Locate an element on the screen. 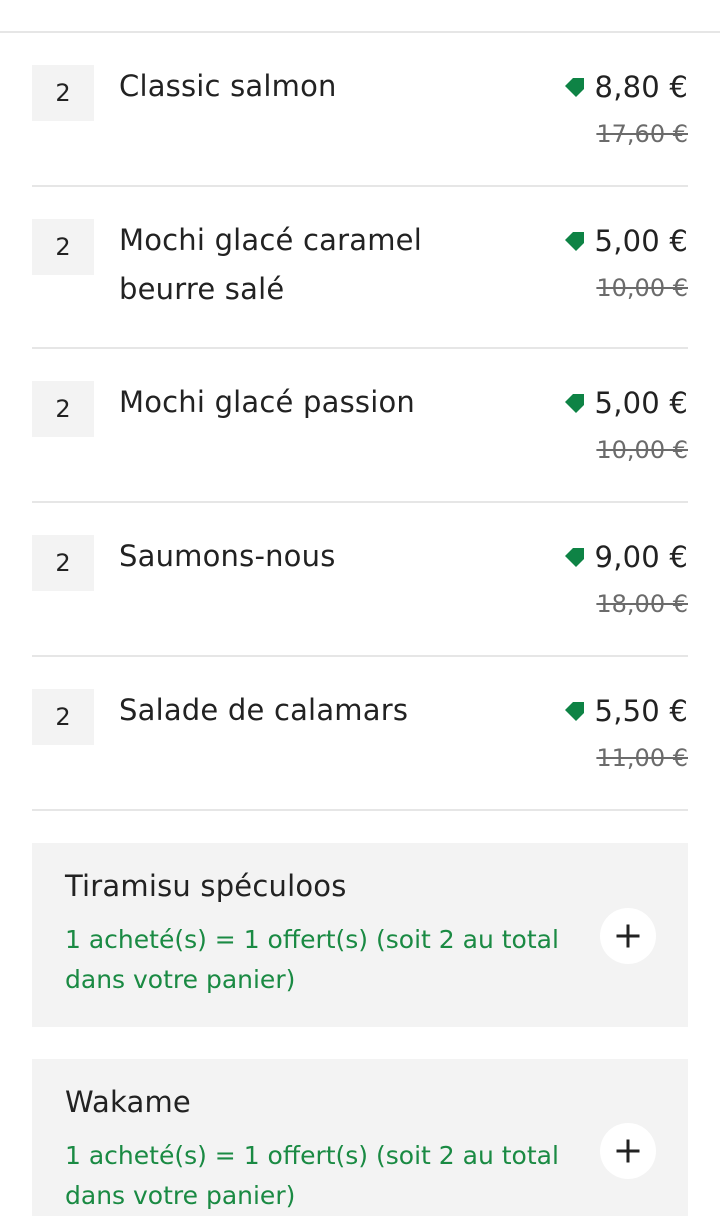 This screenshot has height=1216, width=720. promo-title: Wakame is located at coordinates (128, 1102).